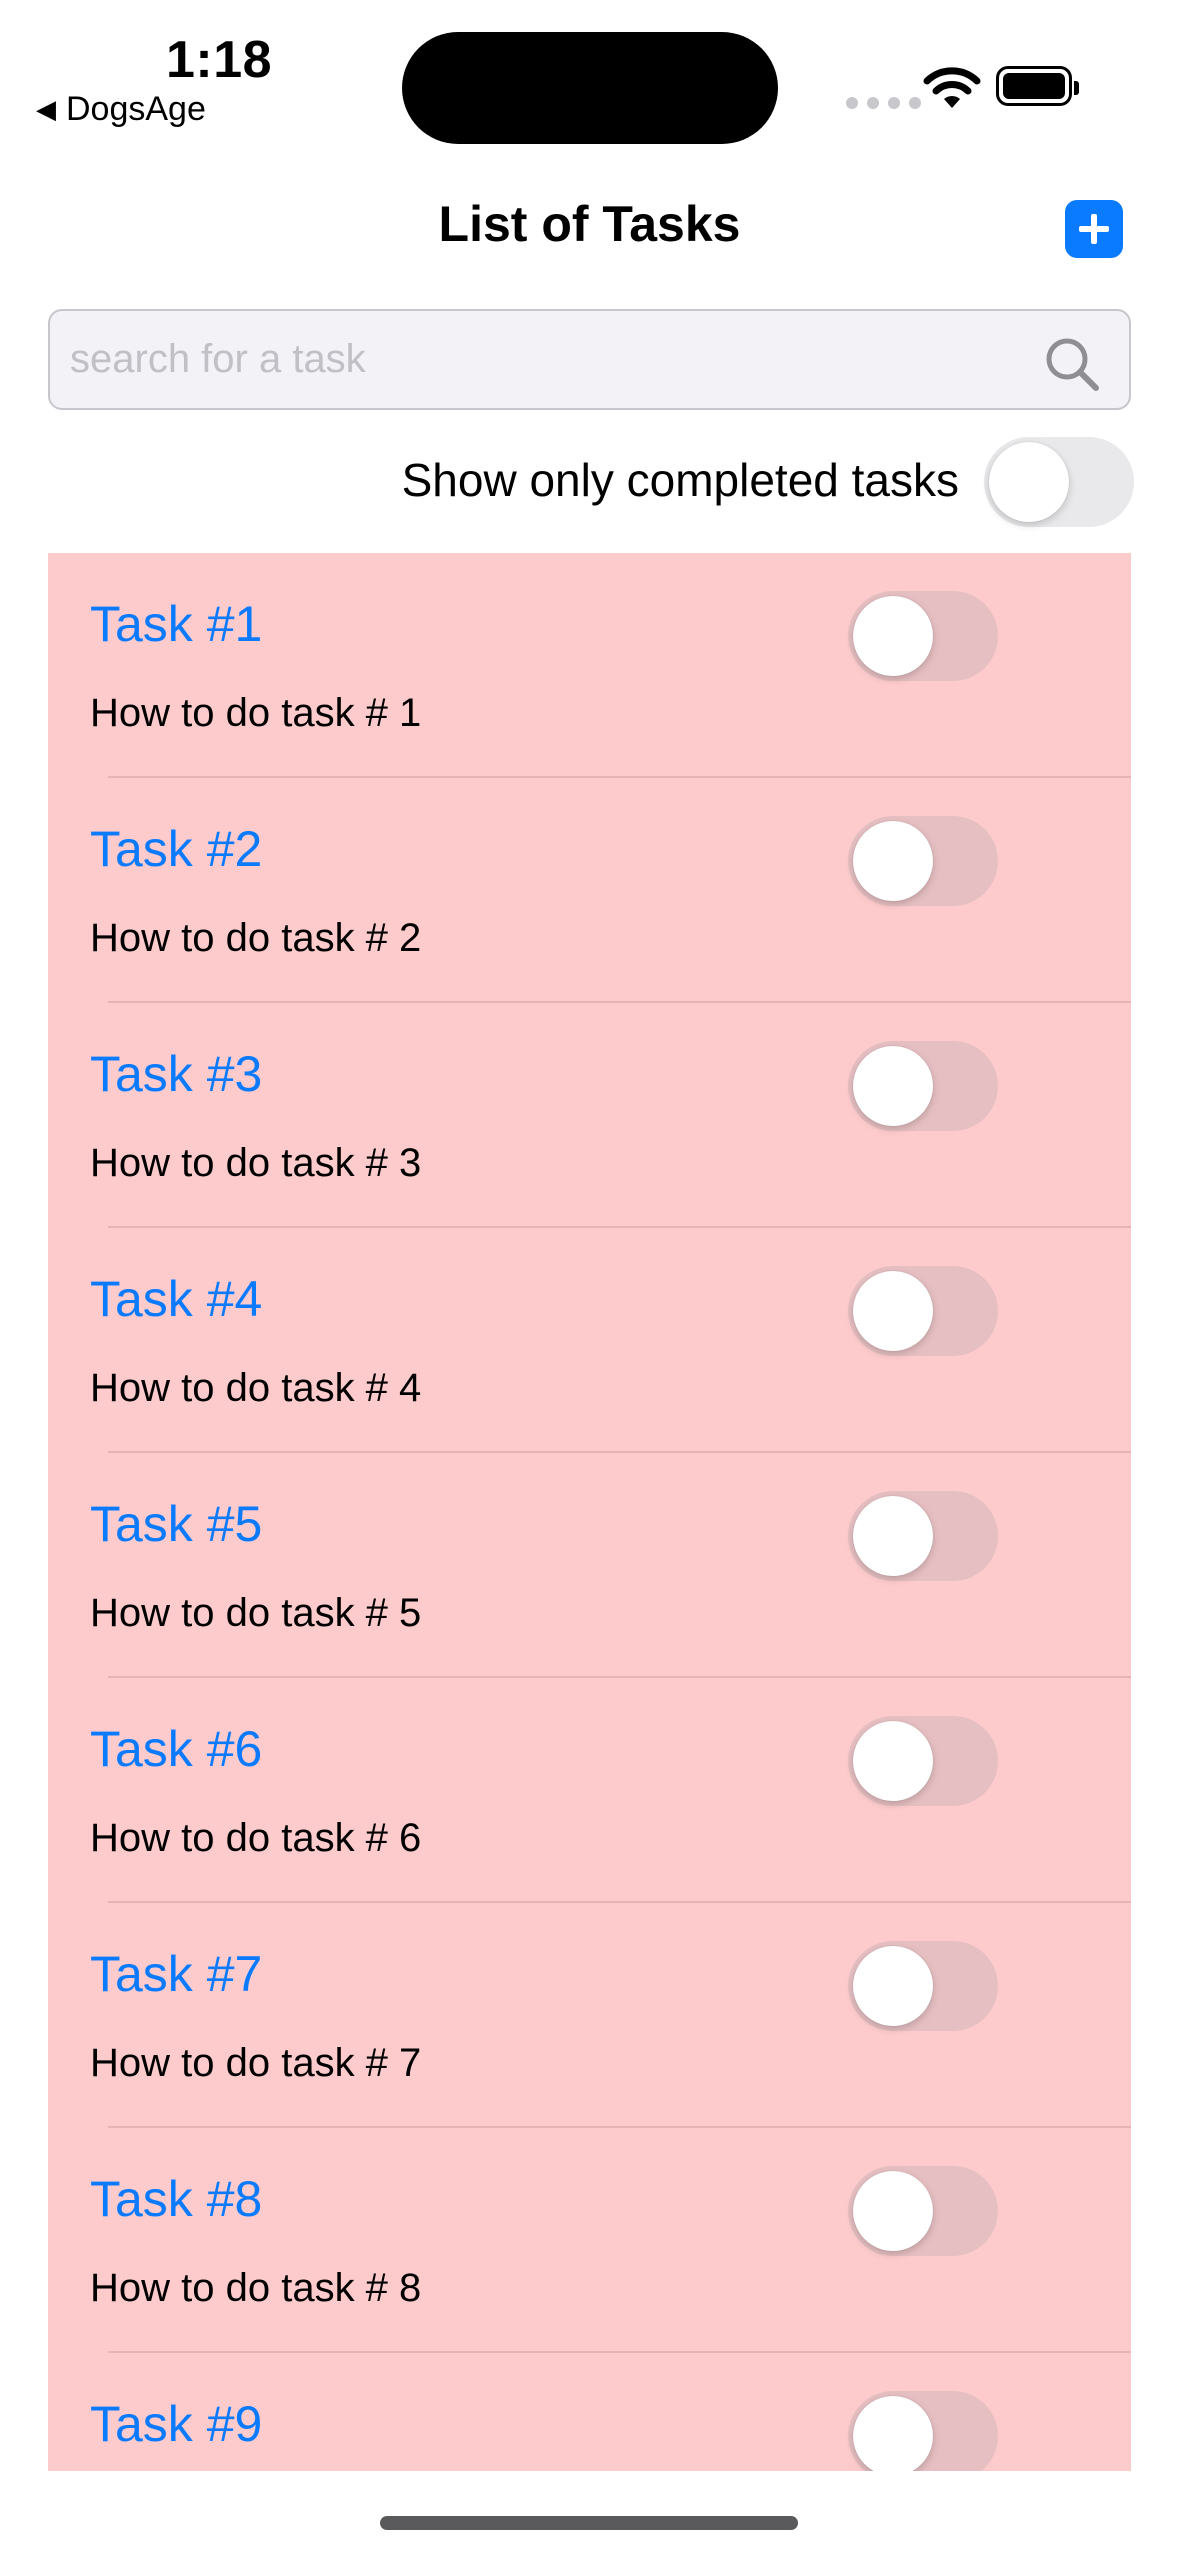 This screenshot has width=1179, height=2556. I want to click on task-row: Task #4 How to do task # 4, so click(589, 1340).